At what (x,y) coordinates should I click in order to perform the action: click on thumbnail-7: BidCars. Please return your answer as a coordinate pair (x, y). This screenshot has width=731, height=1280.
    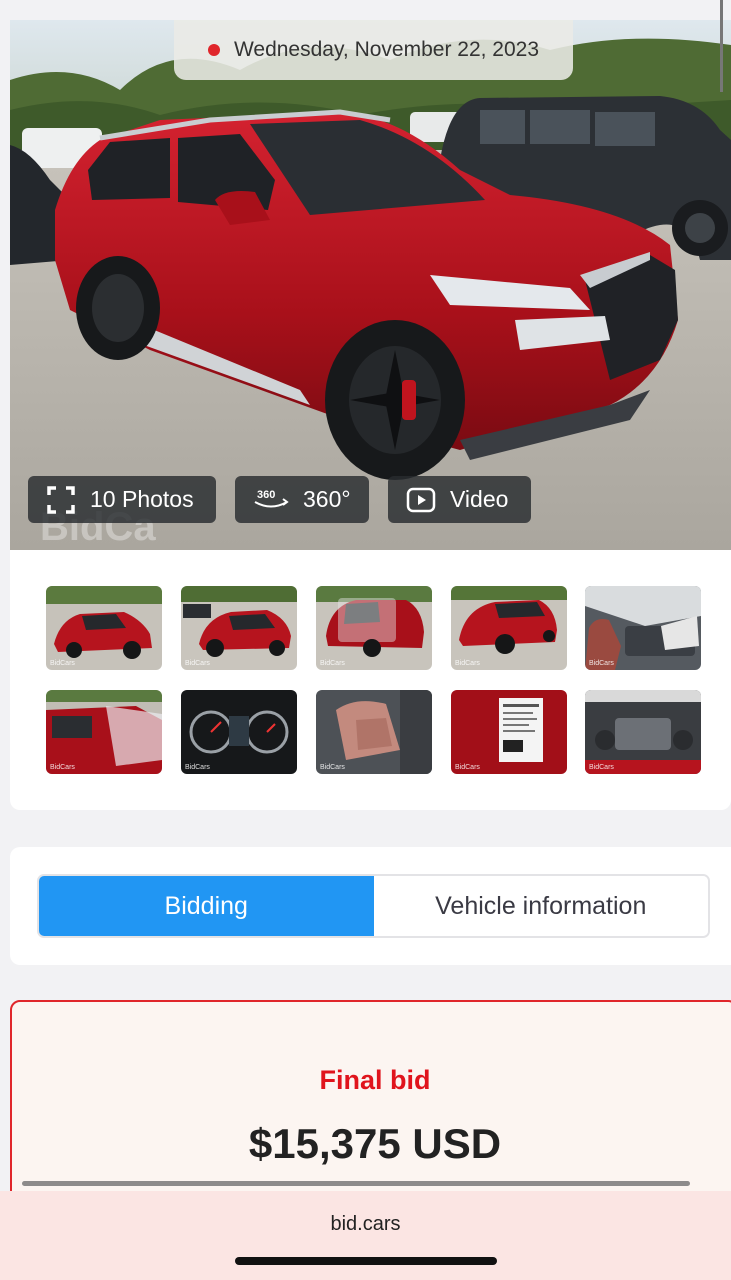
    Looking at the image, I should click on (239, 732).